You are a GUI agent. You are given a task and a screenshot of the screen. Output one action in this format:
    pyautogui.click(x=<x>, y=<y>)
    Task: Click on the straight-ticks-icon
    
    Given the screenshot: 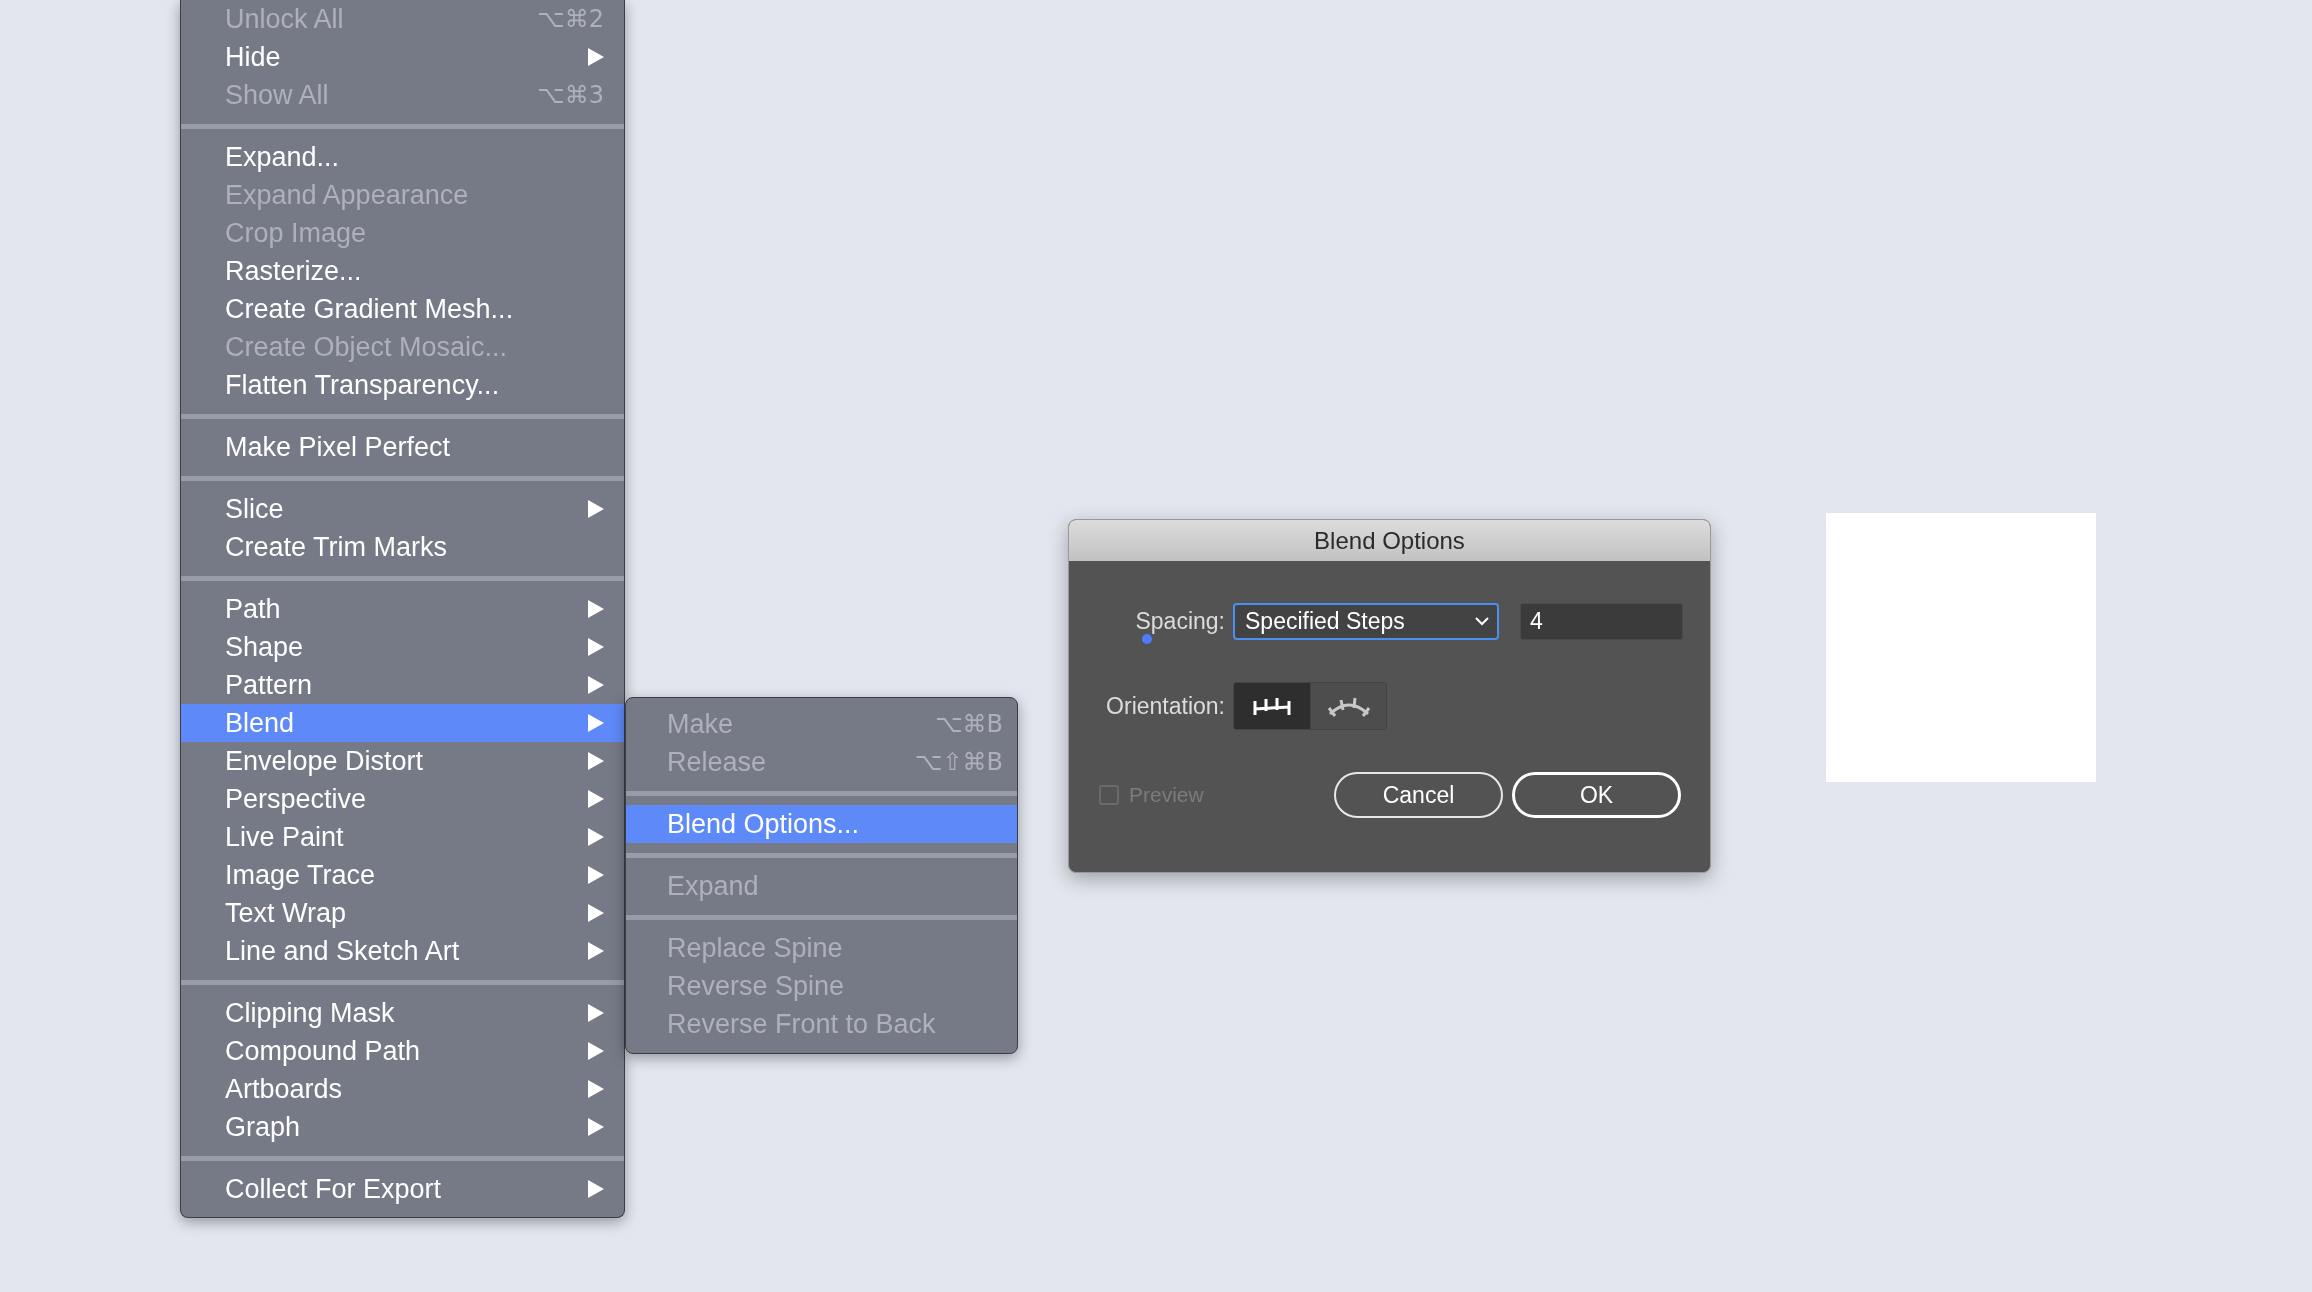 What is the action you would take?
    pyautogui.click(x=1272, y=706)
    